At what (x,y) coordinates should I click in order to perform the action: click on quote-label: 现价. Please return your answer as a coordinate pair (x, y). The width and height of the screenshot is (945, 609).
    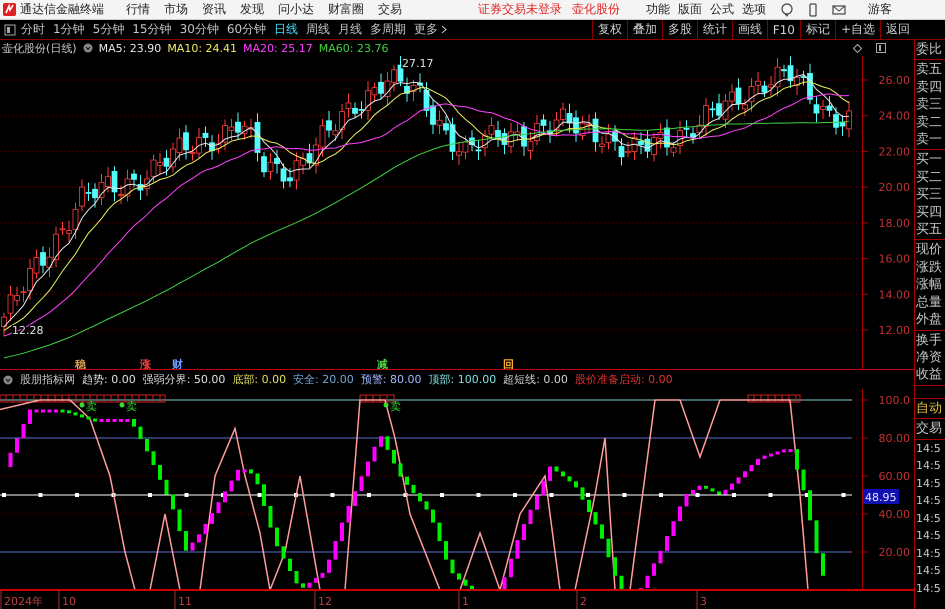
    Looking at the image, I should click on (929, 250).